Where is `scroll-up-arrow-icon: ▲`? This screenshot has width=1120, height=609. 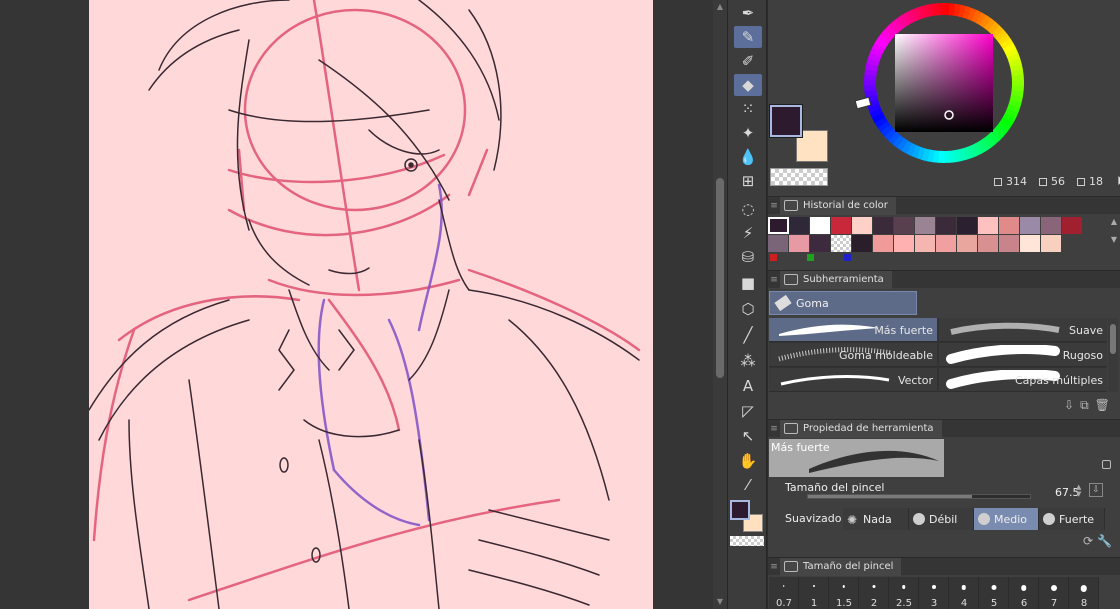 scroll-up-arrow-icon: ▲ is located at coordinates (720, 7).